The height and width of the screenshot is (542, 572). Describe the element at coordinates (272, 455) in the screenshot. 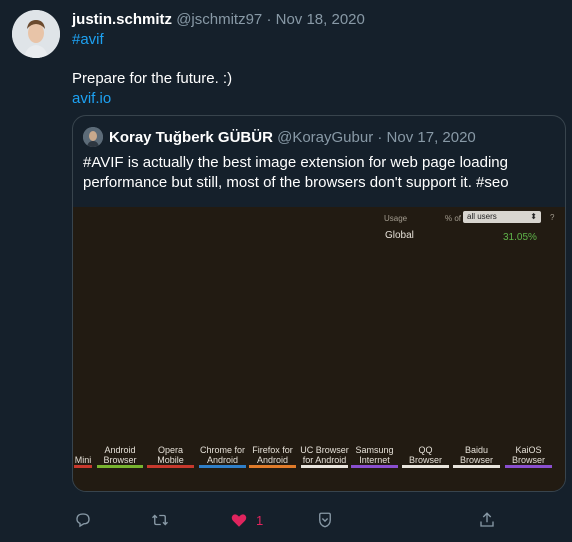

I see `column-header: Firefox for Android` at that location.